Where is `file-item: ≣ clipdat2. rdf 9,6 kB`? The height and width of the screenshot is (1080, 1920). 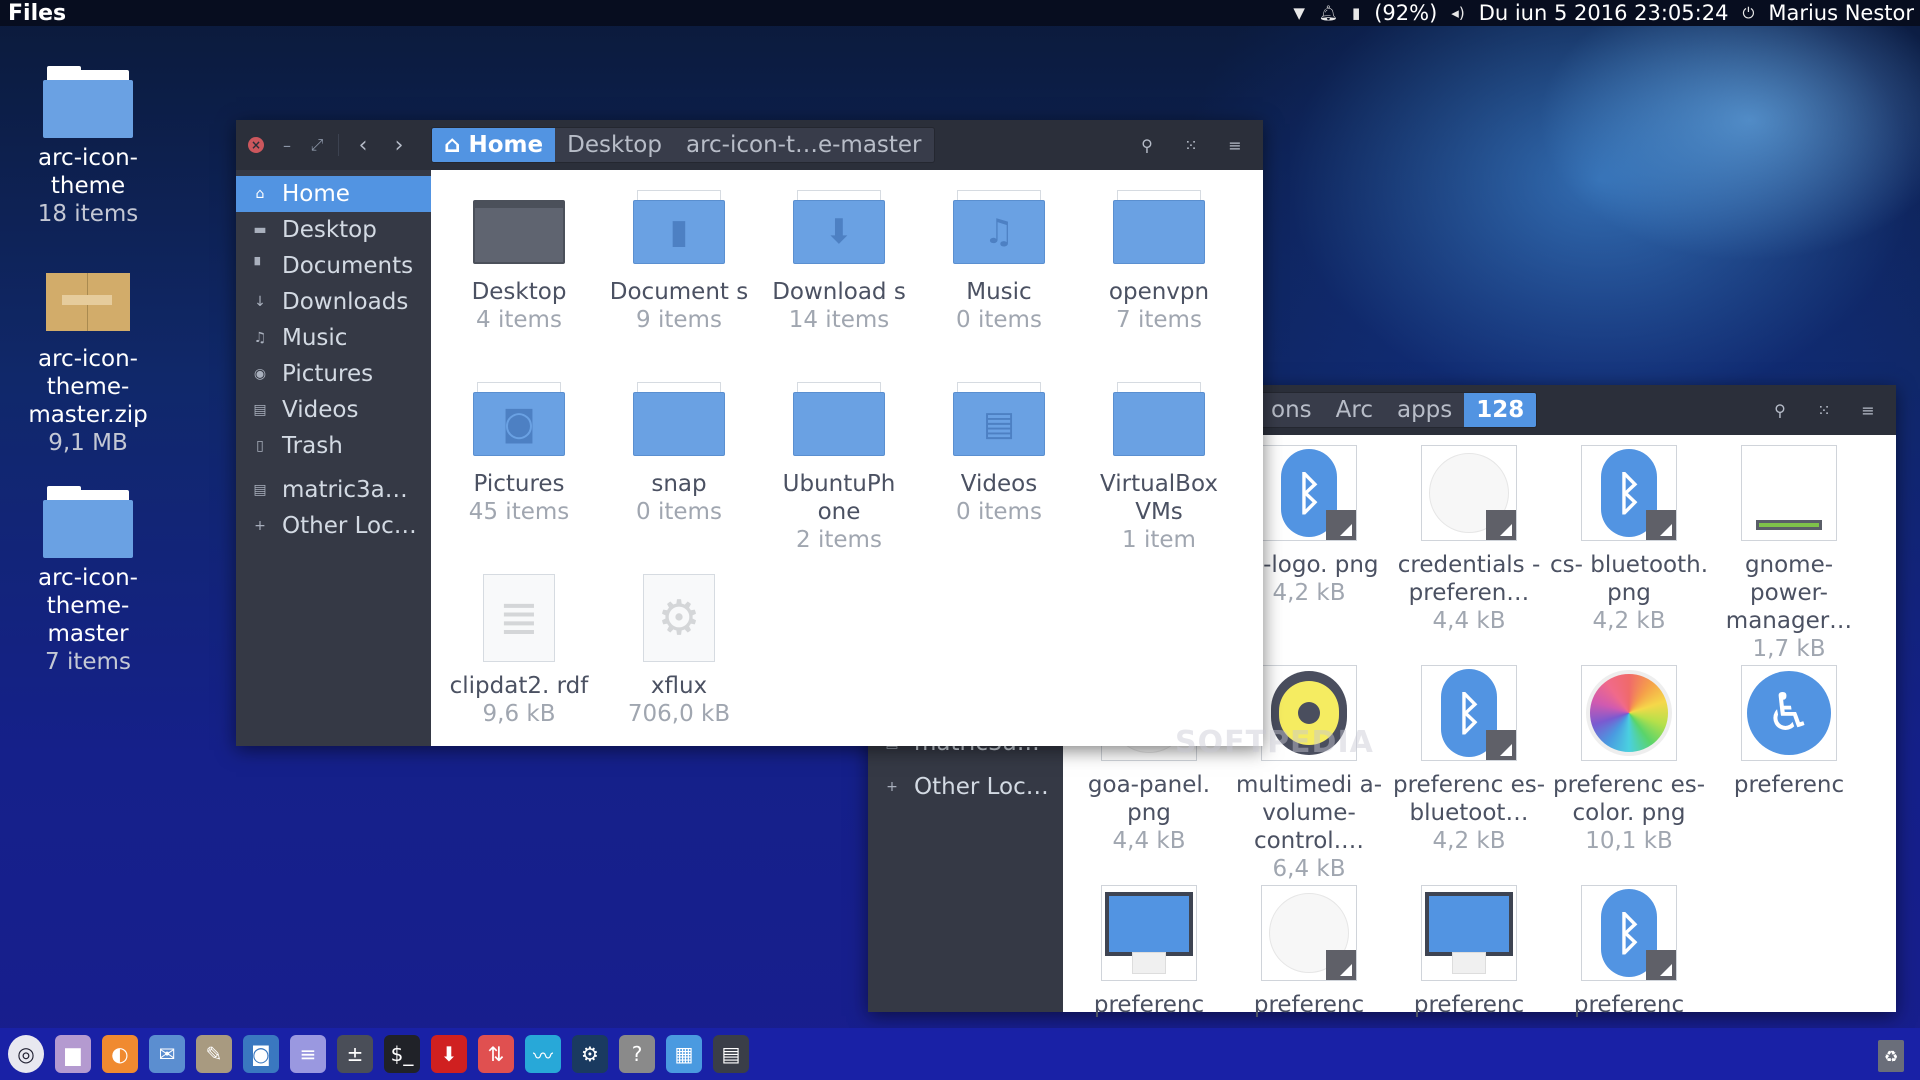 file-item: ≣ clipdat2. rdf 9,6 kB is located at coordinates (519, 651).